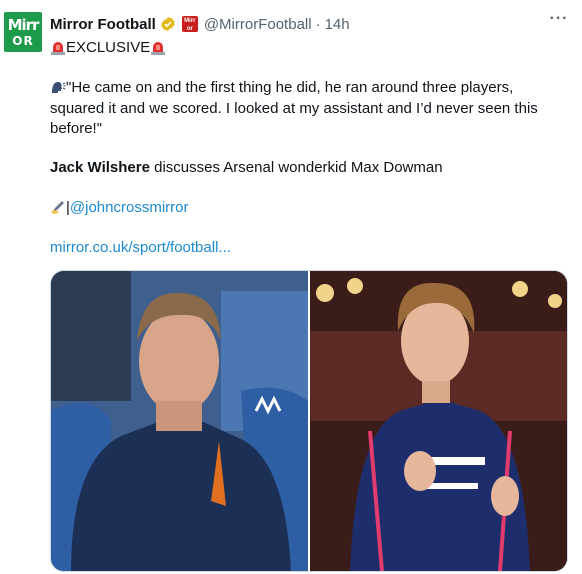  Describe the element at coordinates (296, 167) in the screenshot. I see `subject-rest: discusses Arsenal wonderkid Max Dowman` at that location.